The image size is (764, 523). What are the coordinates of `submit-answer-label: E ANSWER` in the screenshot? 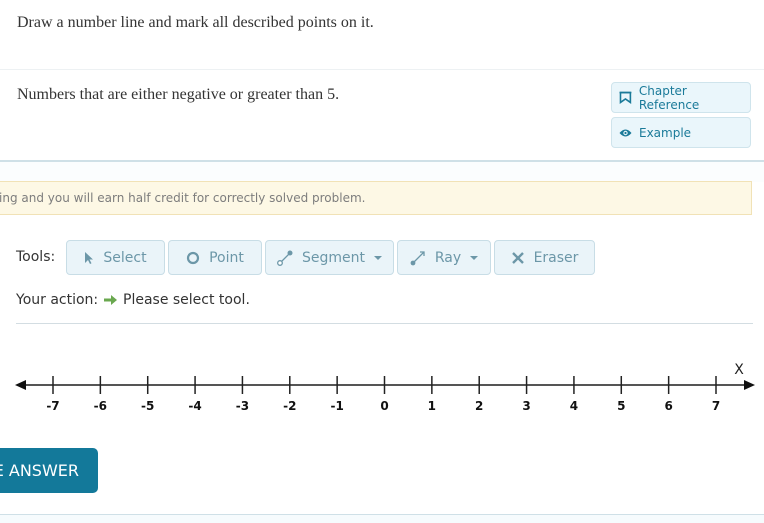 It's located at (39, 470).